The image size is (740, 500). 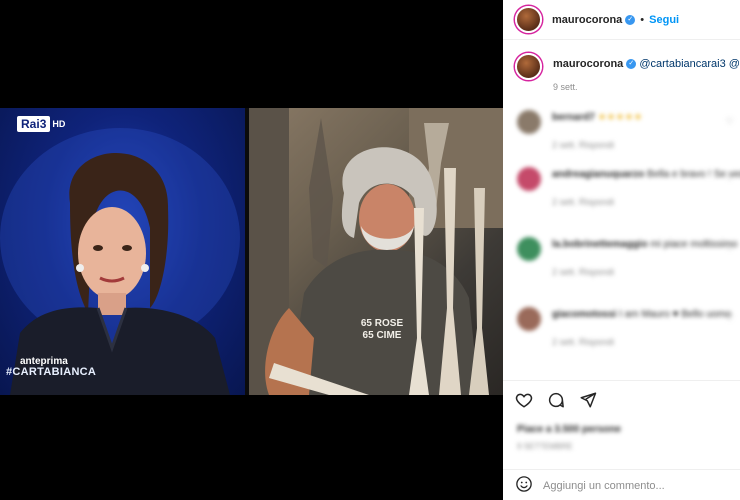 What do you see at coordinates (588, 64) in the screenshot?
I see `caption-username: maurocorona` at bounding box center [588, 64].